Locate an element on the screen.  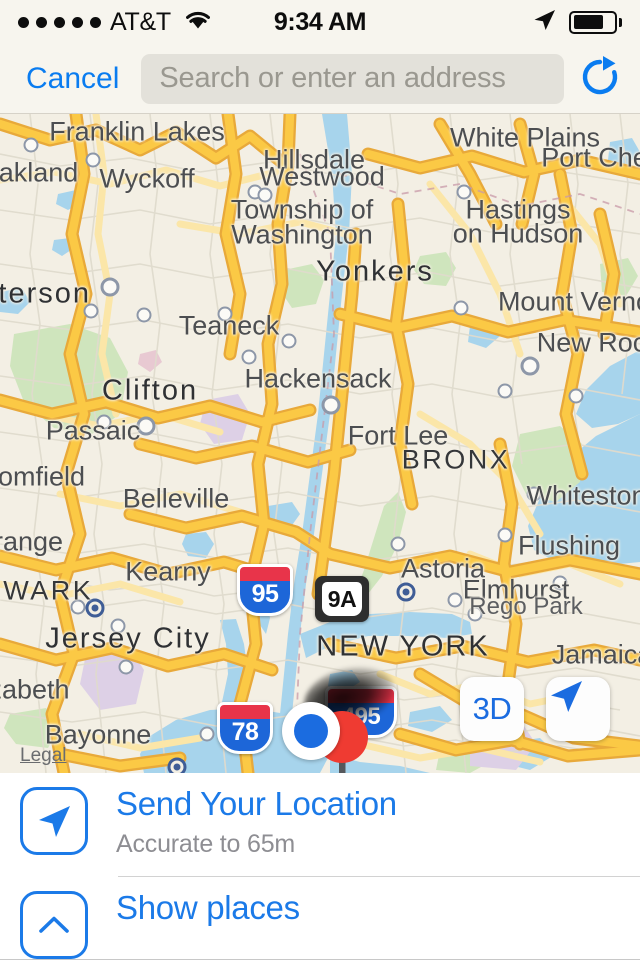
search-bar: Cancel Search or enter an address is located at coordinates (320, 79).